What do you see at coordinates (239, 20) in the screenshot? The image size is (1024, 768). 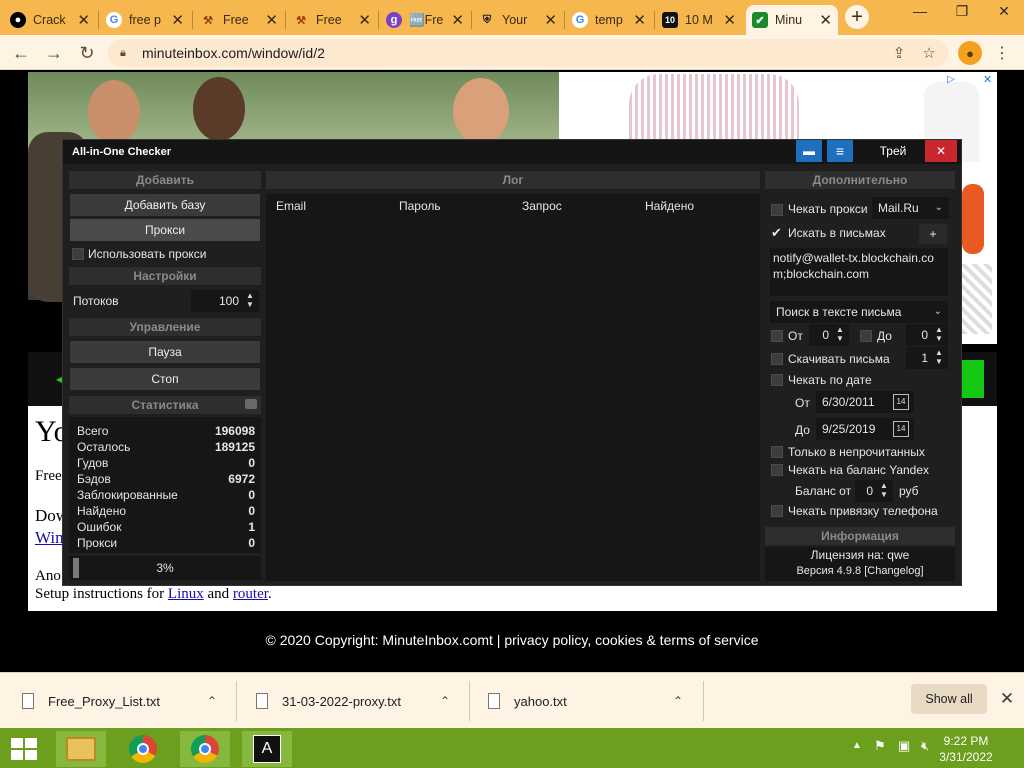 I see `tab-3: ⚒ Free ✕` at bounding box center [239, 20].